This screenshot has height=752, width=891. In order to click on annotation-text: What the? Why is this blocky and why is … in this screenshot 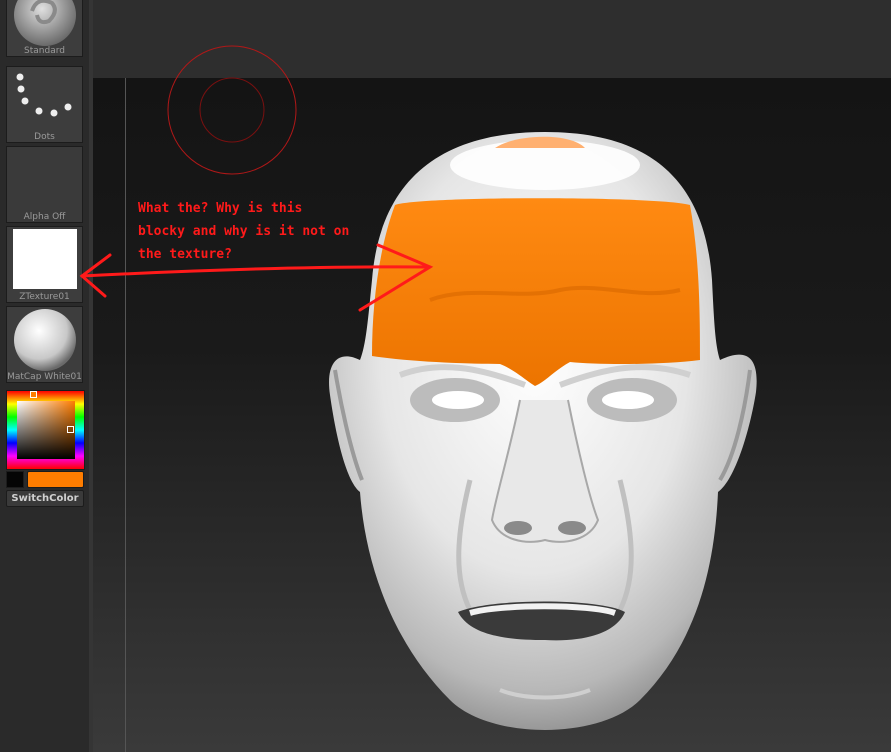, I will do `click(244, 231)`.